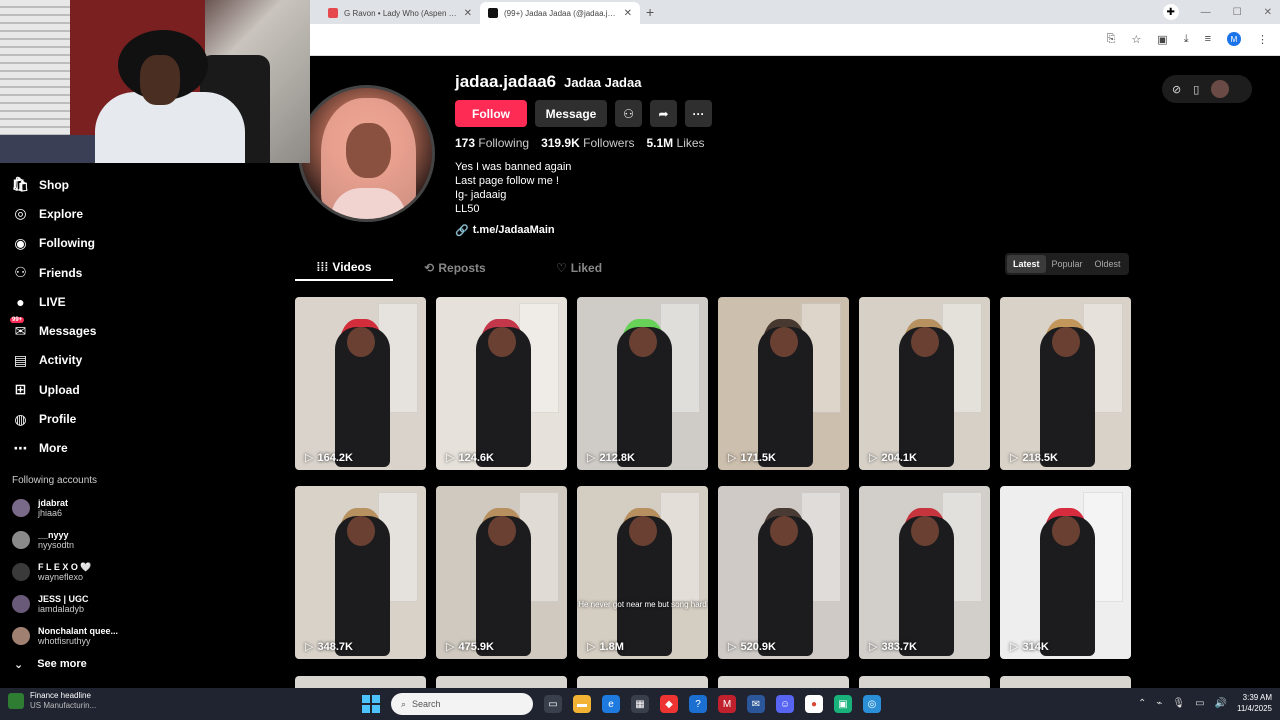 Image resolution: width=1280 pixels, height=720 pixels. Describe the element at coordinates (1111, 39) in the screenshot. I see `install-icon: ⎘` at that location.